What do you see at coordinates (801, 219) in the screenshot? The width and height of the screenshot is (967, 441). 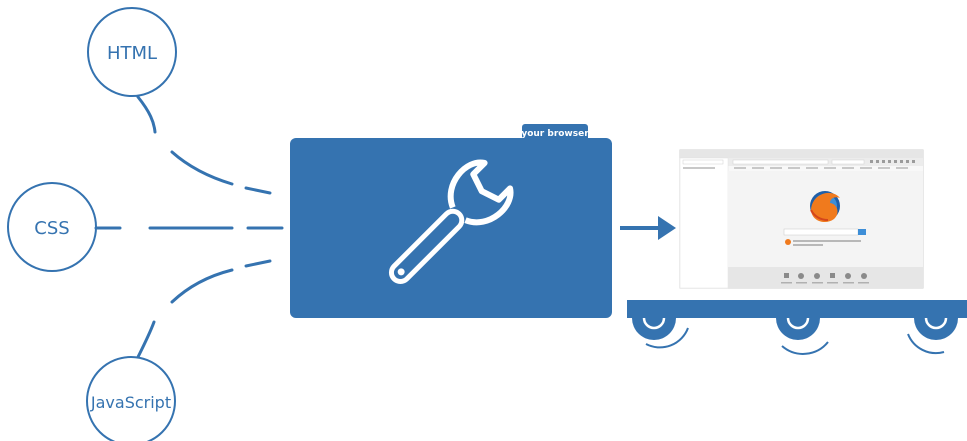 I see `browser-preview` at bounding box center [801, 219].